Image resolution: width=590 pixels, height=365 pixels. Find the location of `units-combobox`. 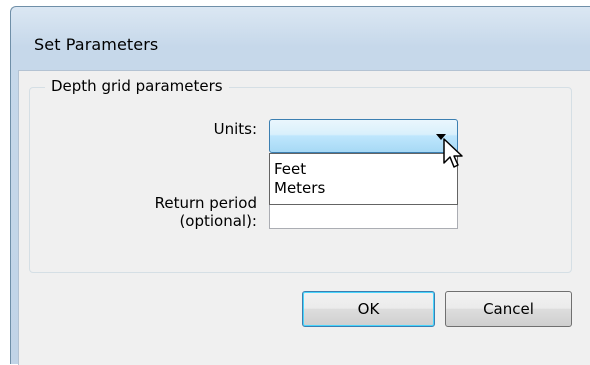

units-combobox is located at coordinates (363, 136).